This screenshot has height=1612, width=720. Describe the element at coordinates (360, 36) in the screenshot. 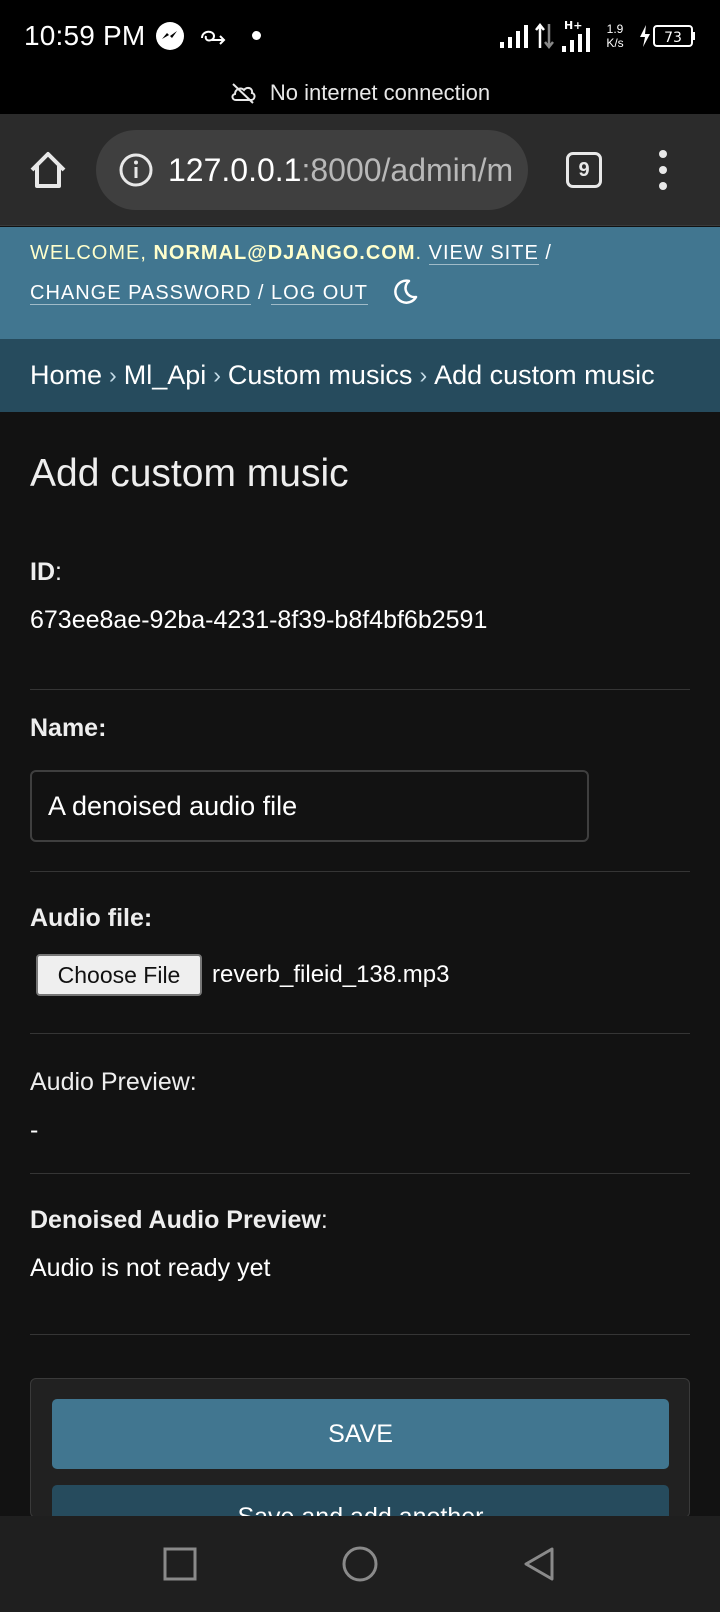

I see `status-bar: 10:59 PM H+ 1.9 K/s 73` at that location.